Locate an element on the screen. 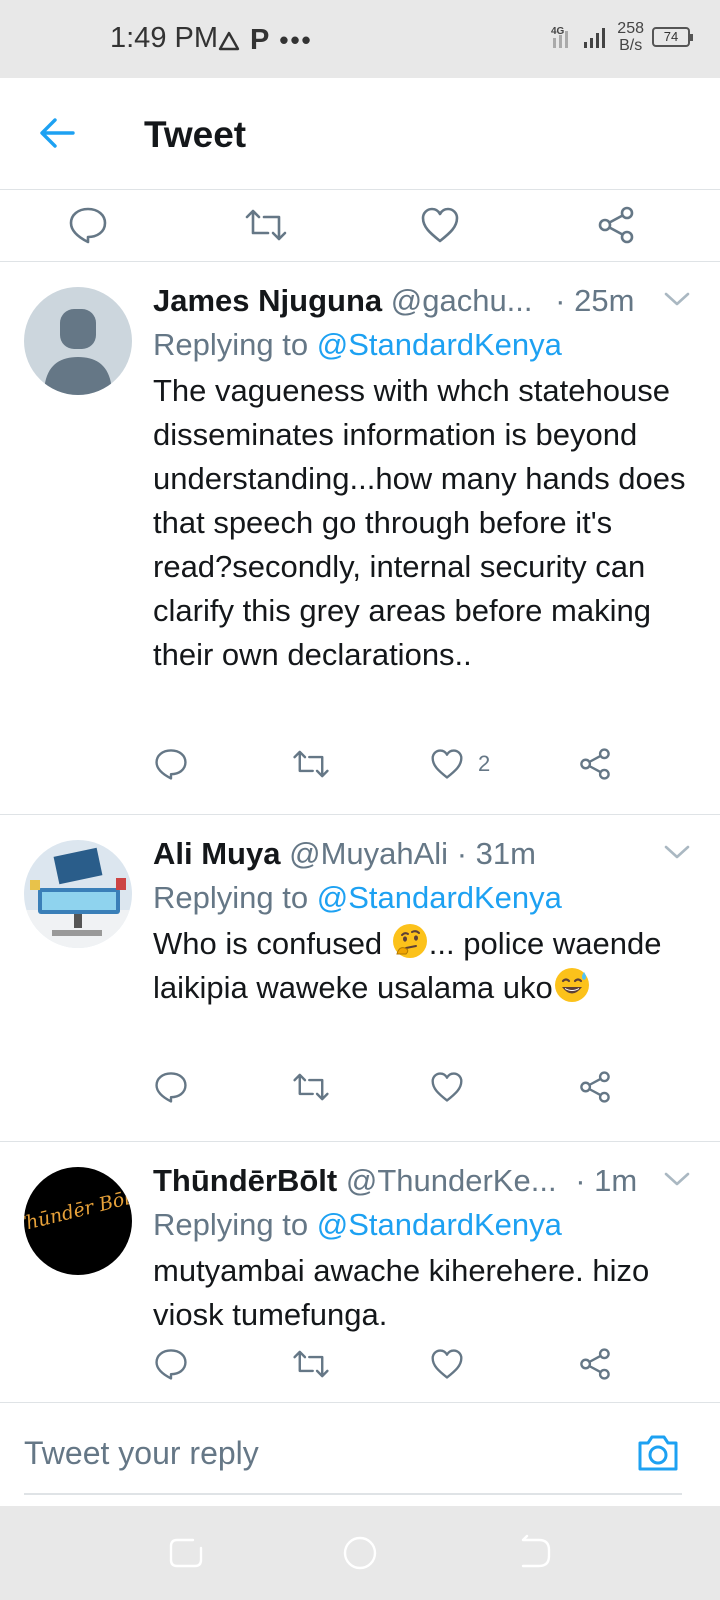 This screenshot has height=1600, width=720. back-nav-icon is located at coordinates (536, 1551).